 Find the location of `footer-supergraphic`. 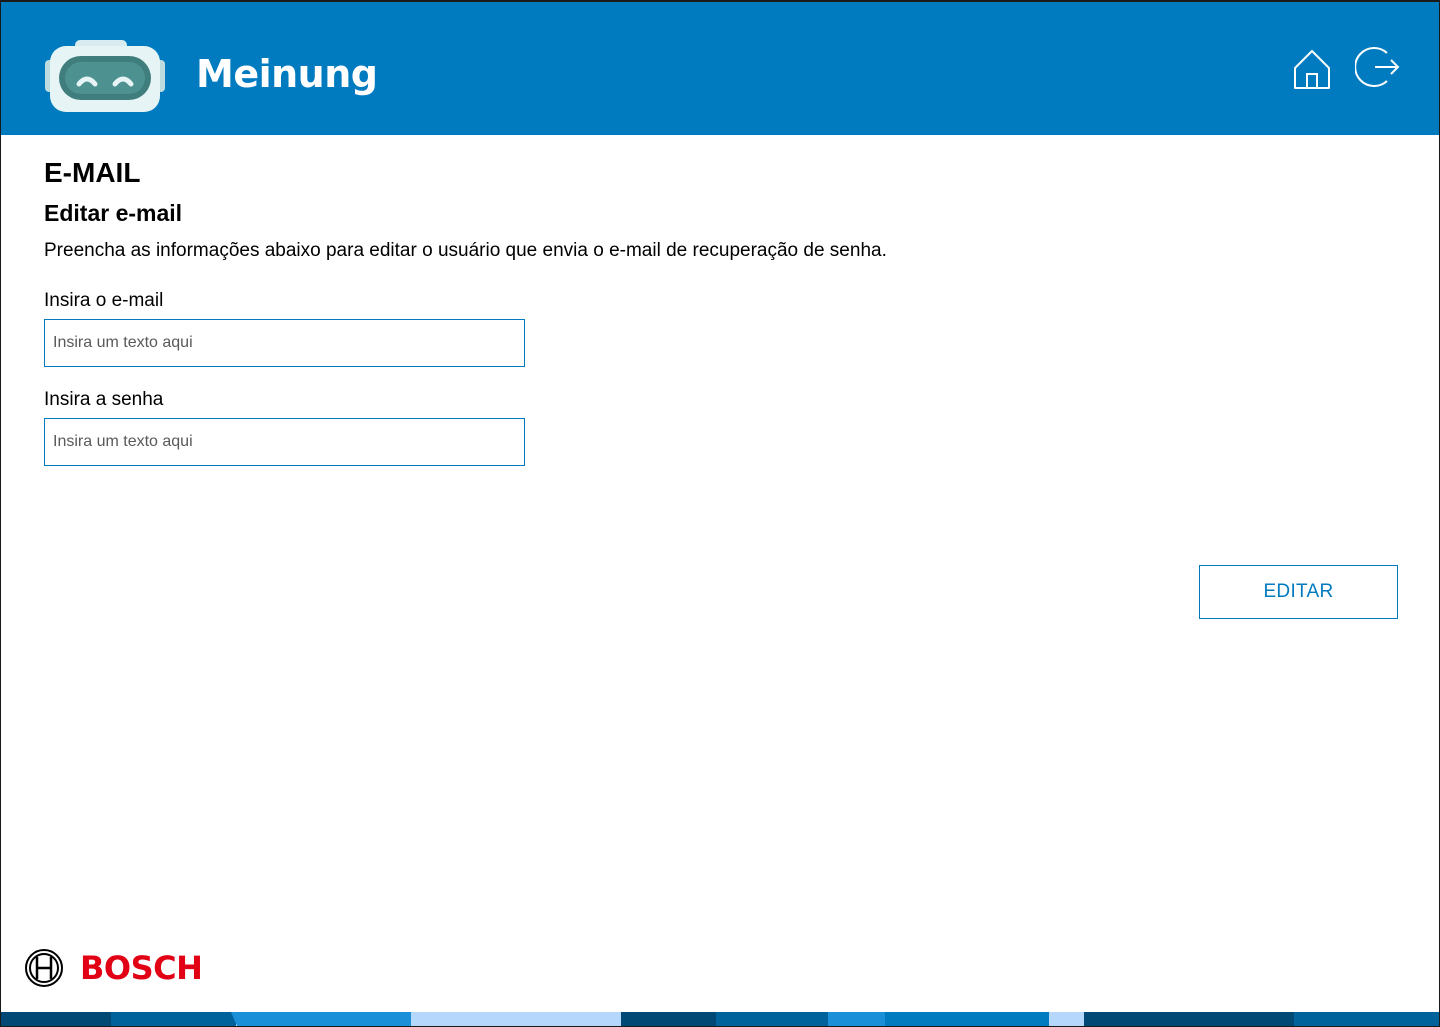

footer-supergraphic is located at coordinates (720, 1019).